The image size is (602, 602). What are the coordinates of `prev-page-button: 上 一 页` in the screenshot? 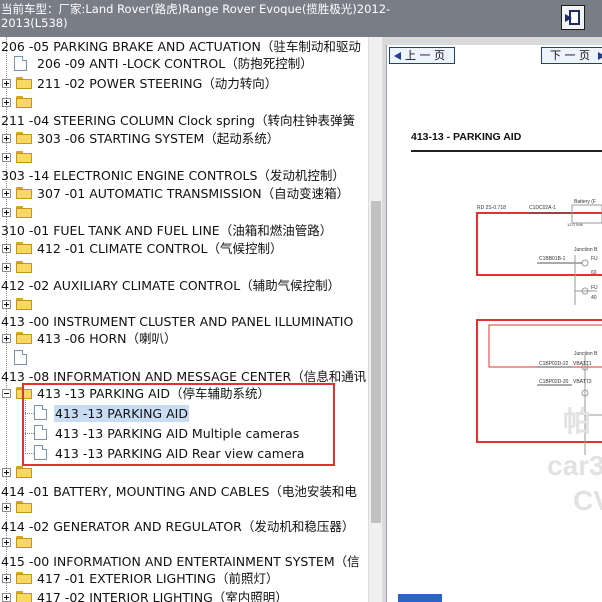 It's located at (422, 55).